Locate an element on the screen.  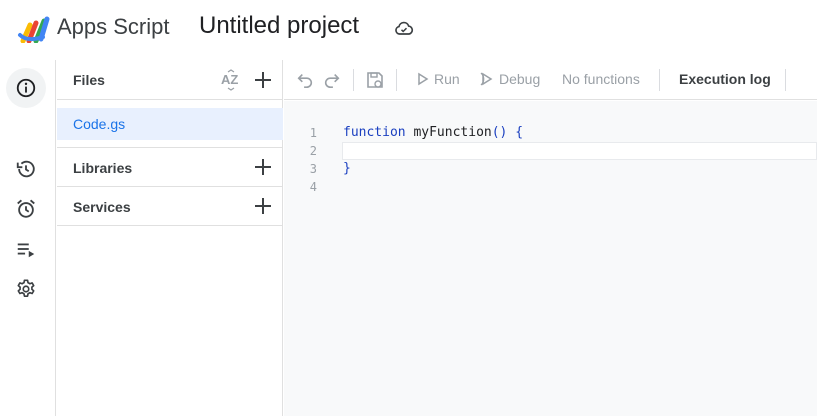
gear-icon is located at coordinates (26, 288).